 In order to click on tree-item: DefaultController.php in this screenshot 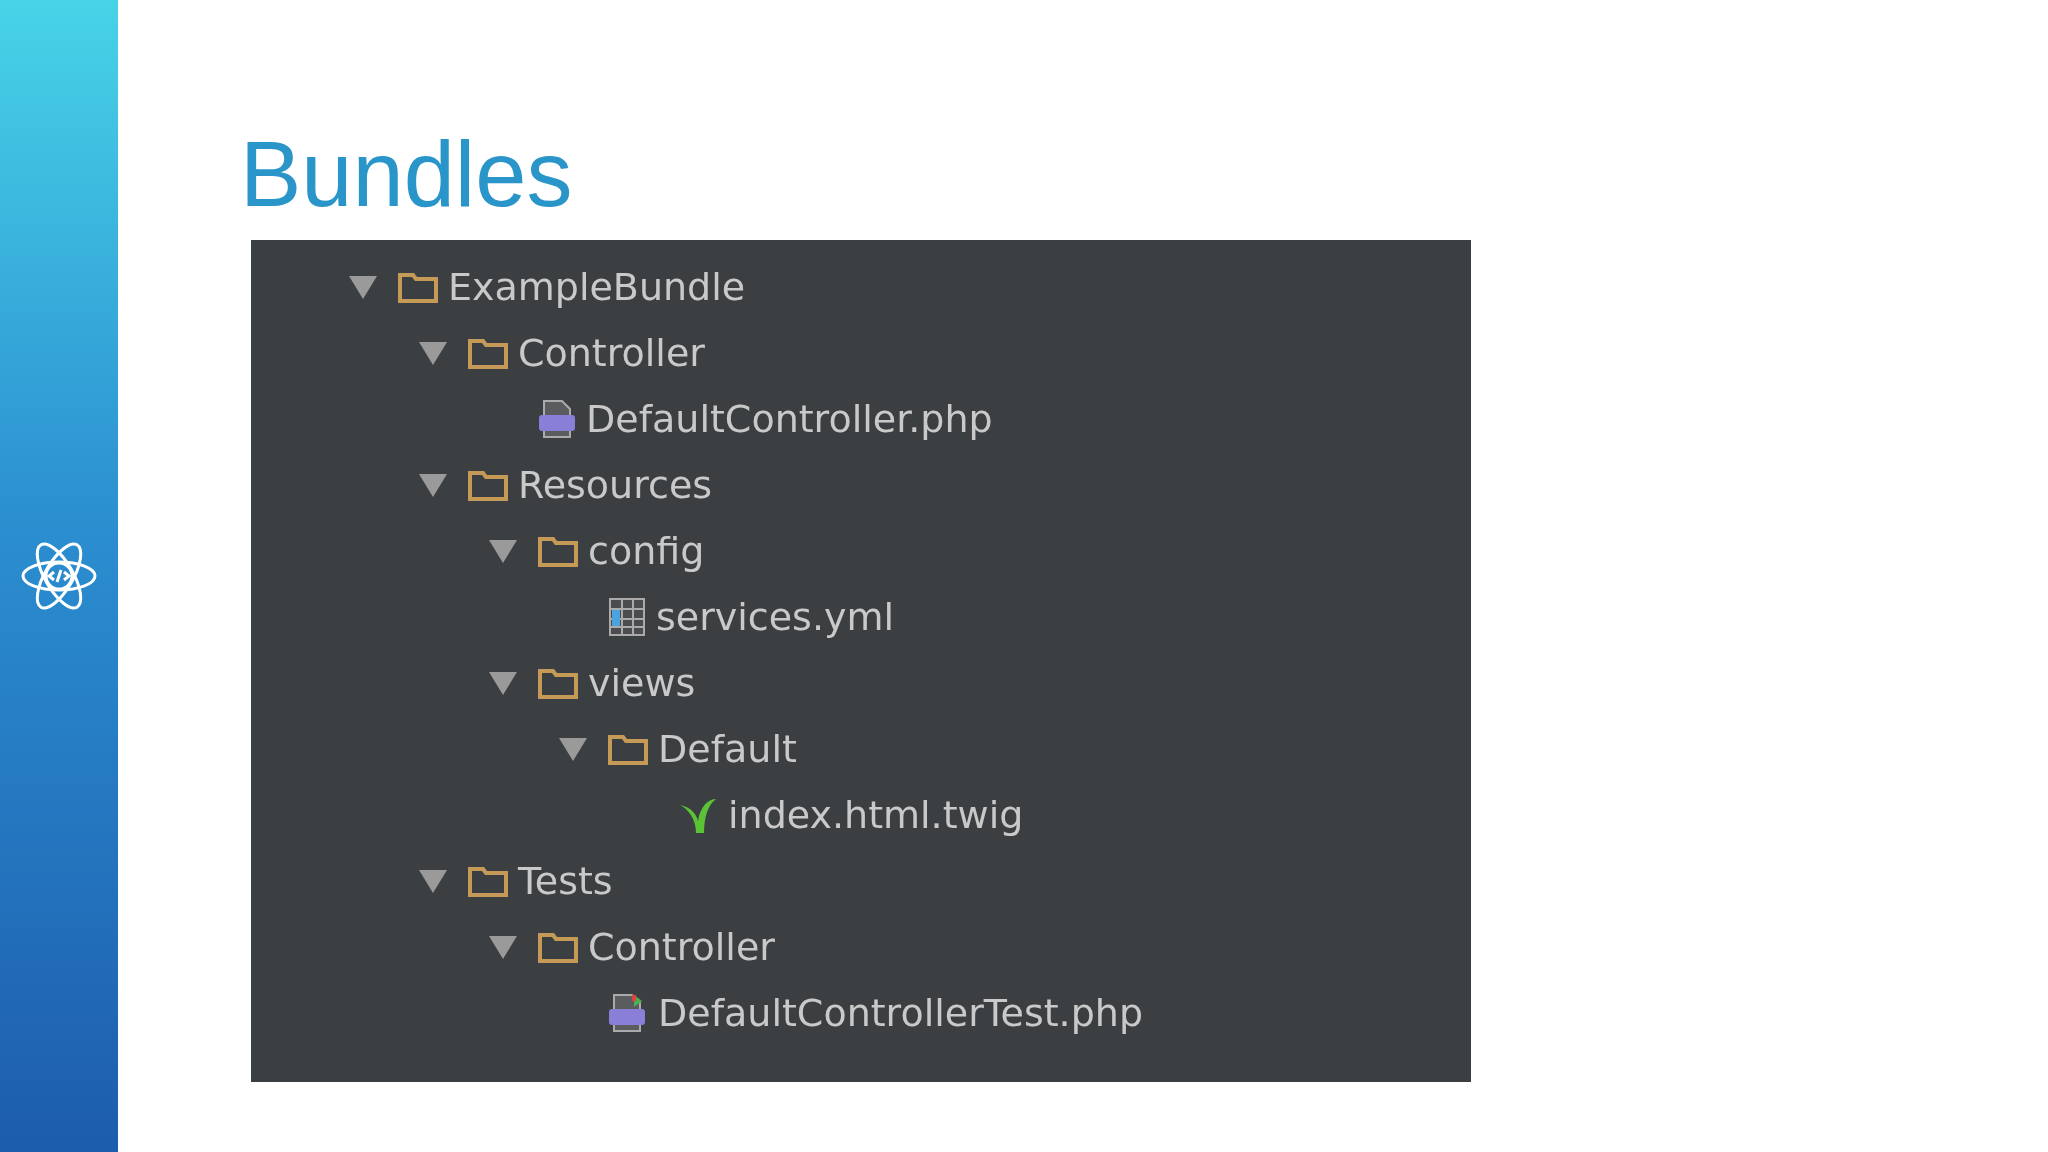, I will do `click(789, 419)`.